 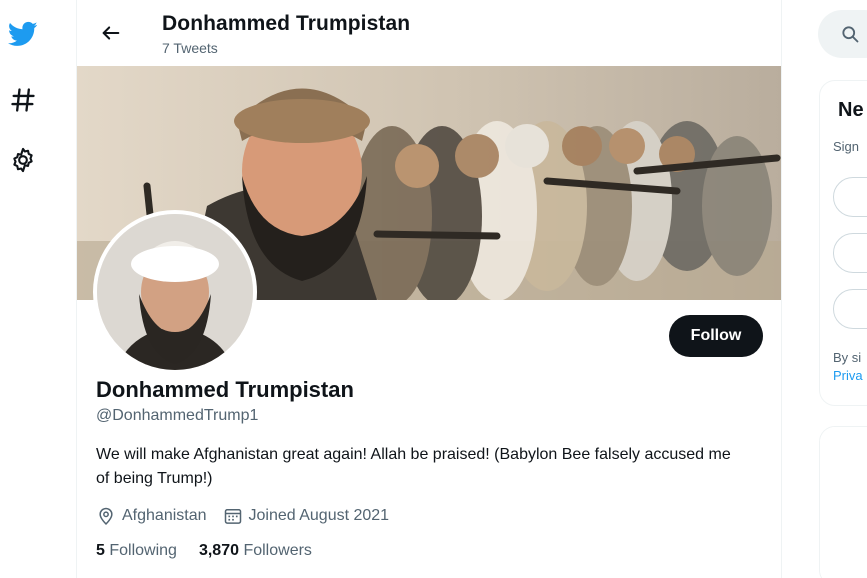 I want to click on following-count: 5, so click(x=100, y=550).